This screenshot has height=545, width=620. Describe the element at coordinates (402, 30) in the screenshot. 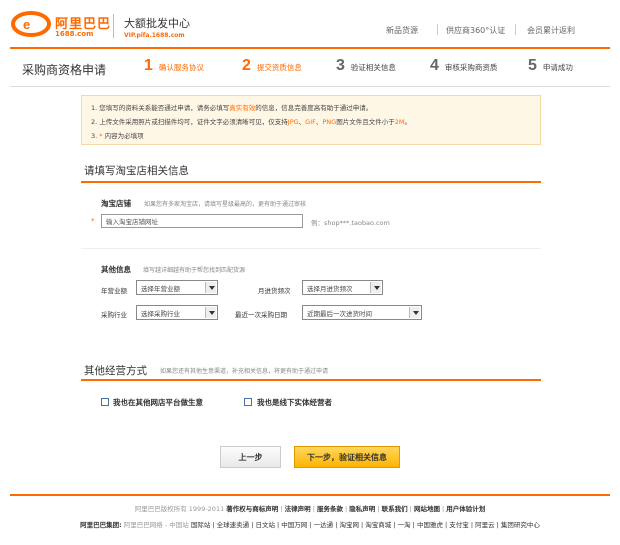

I see `nav-new-sources: 新品货源` at that location.